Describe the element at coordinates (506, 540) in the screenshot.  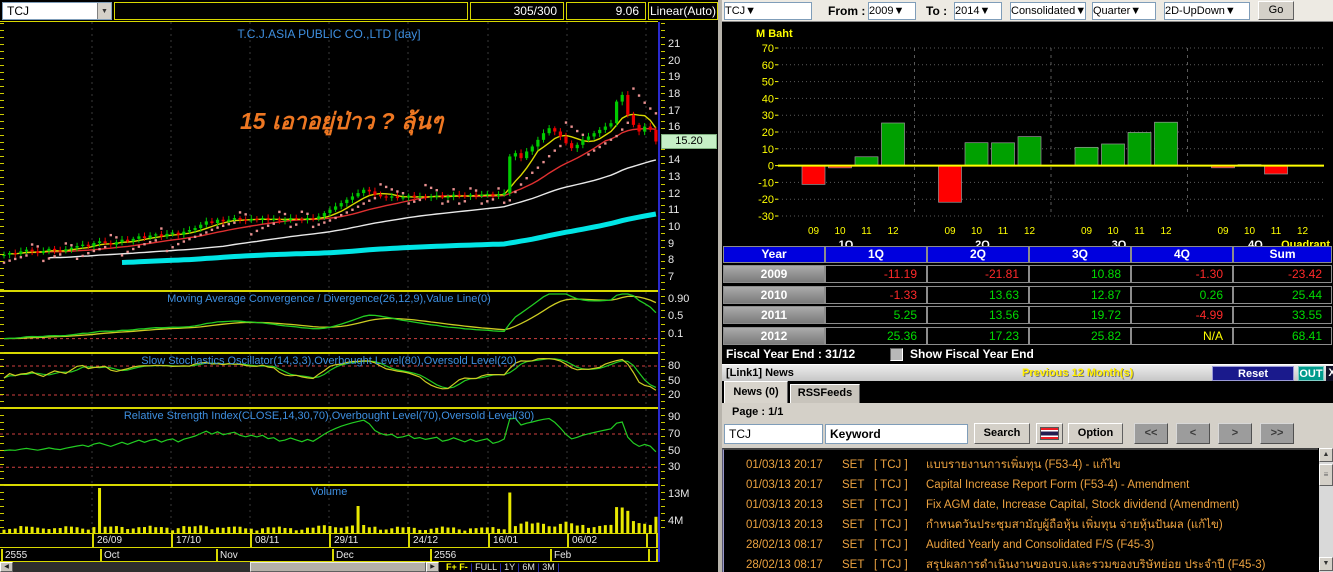
I see `date-label: 16/01` at that location.